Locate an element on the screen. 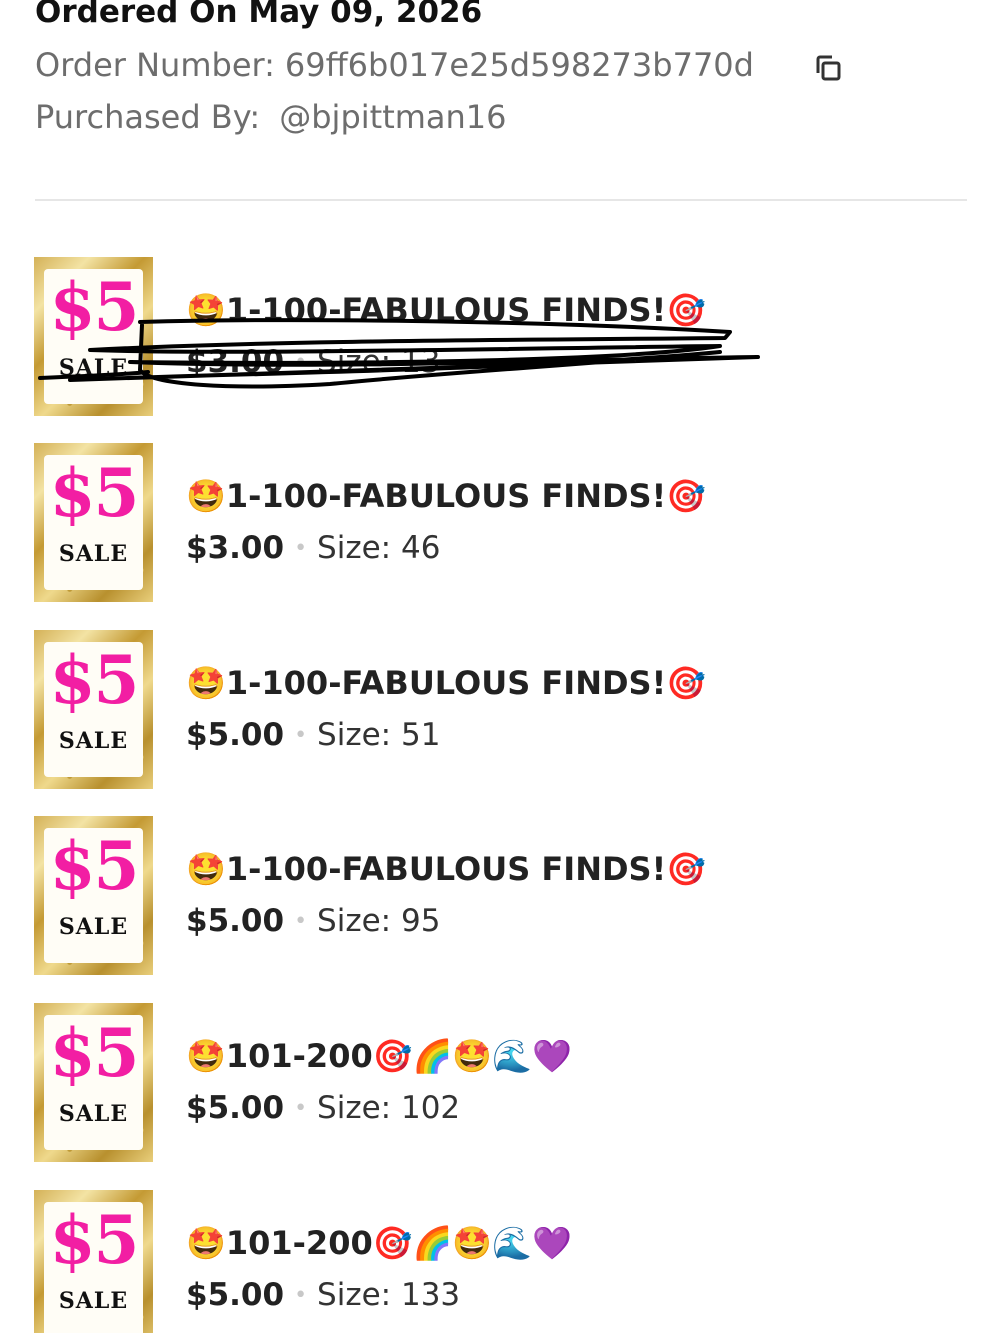  item-size: Size: 133 is located at coordinates (389, 1295).